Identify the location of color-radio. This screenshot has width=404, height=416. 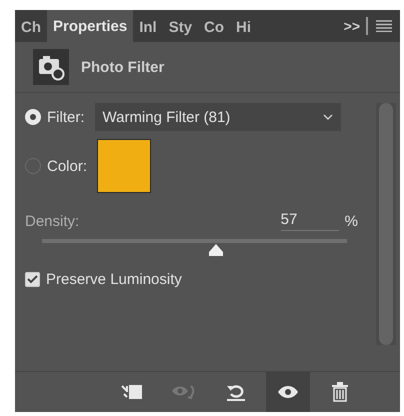
(33, 166).